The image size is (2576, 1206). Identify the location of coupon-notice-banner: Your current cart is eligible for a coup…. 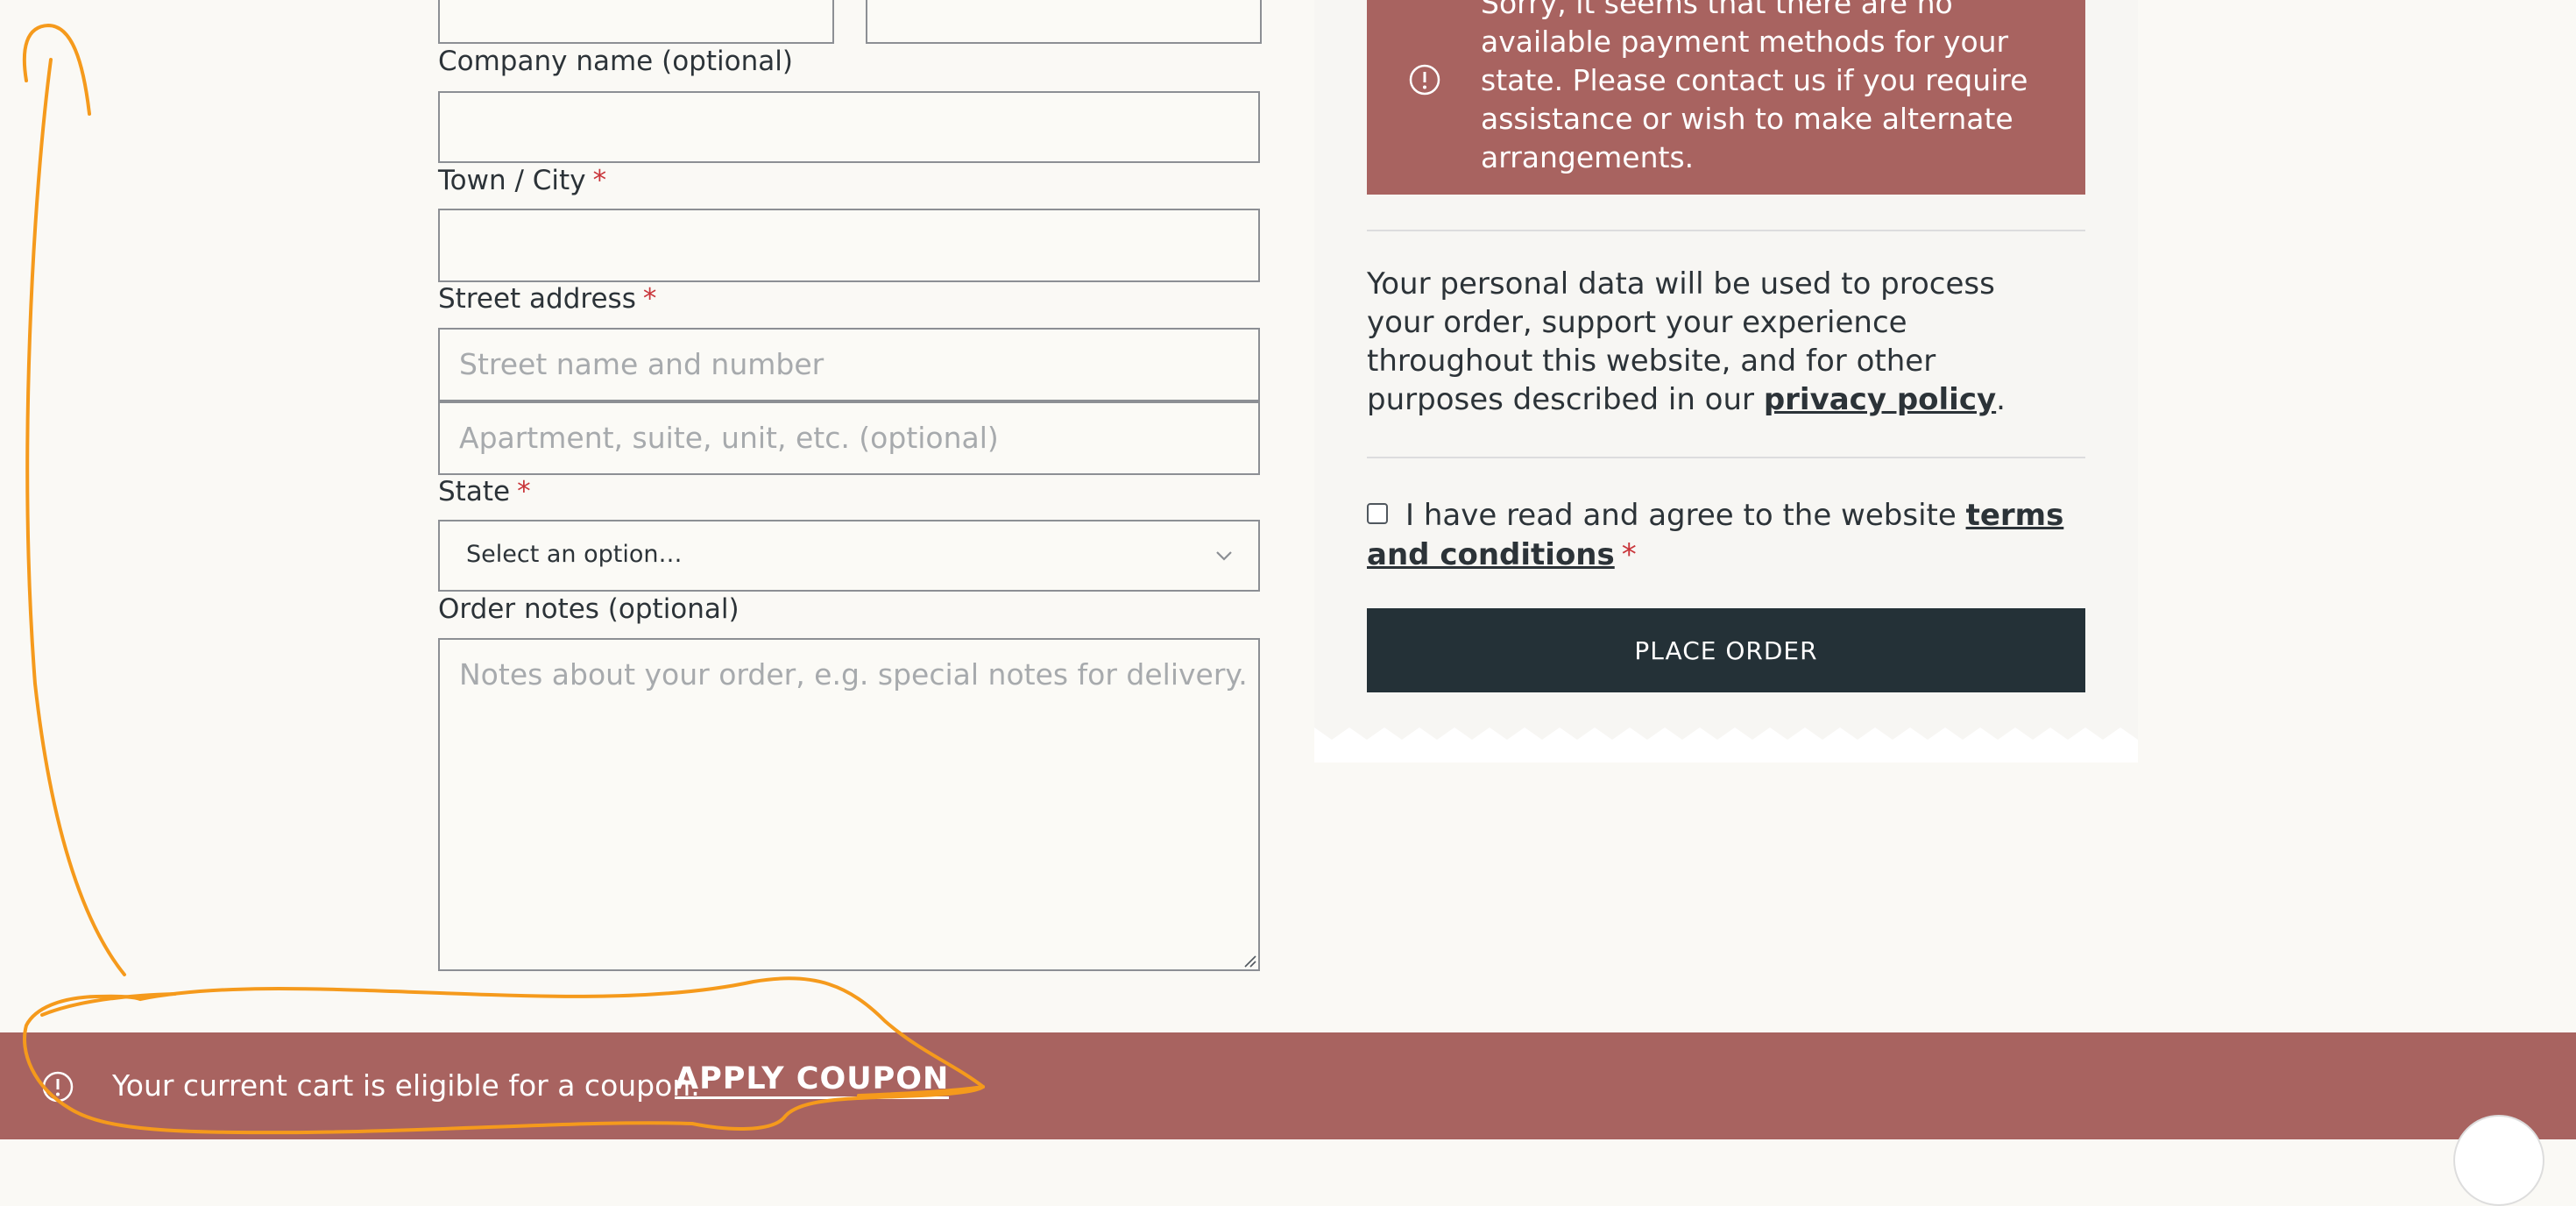
(1288, 1085).